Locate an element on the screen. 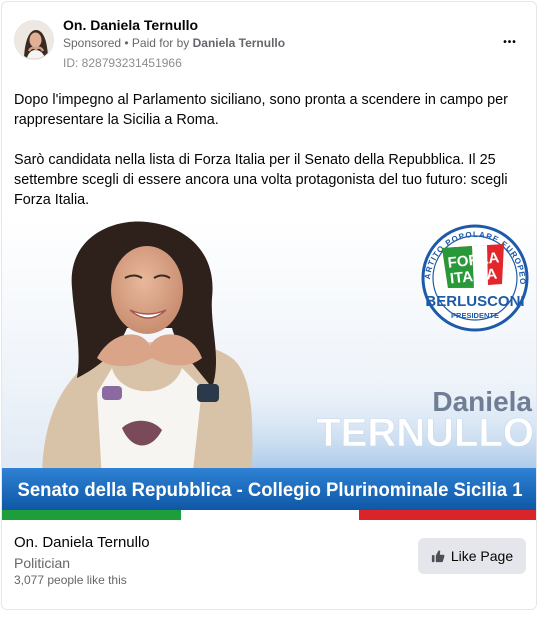  footer-category: Politician is located at coordinates (42, 563).